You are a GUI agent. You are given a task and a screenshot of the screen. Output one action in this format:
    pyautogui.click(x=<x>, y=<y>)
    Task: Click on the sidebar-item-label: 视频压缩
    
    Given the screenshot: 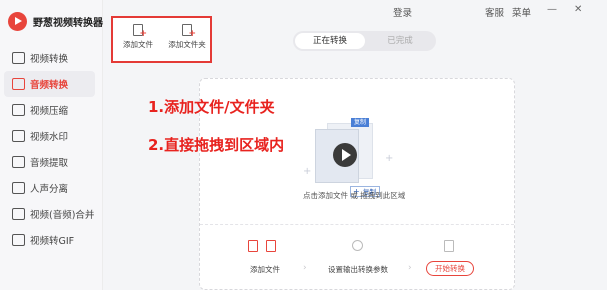 What is the action you would take?
    pyautogui.click(x=49, y=111)
    